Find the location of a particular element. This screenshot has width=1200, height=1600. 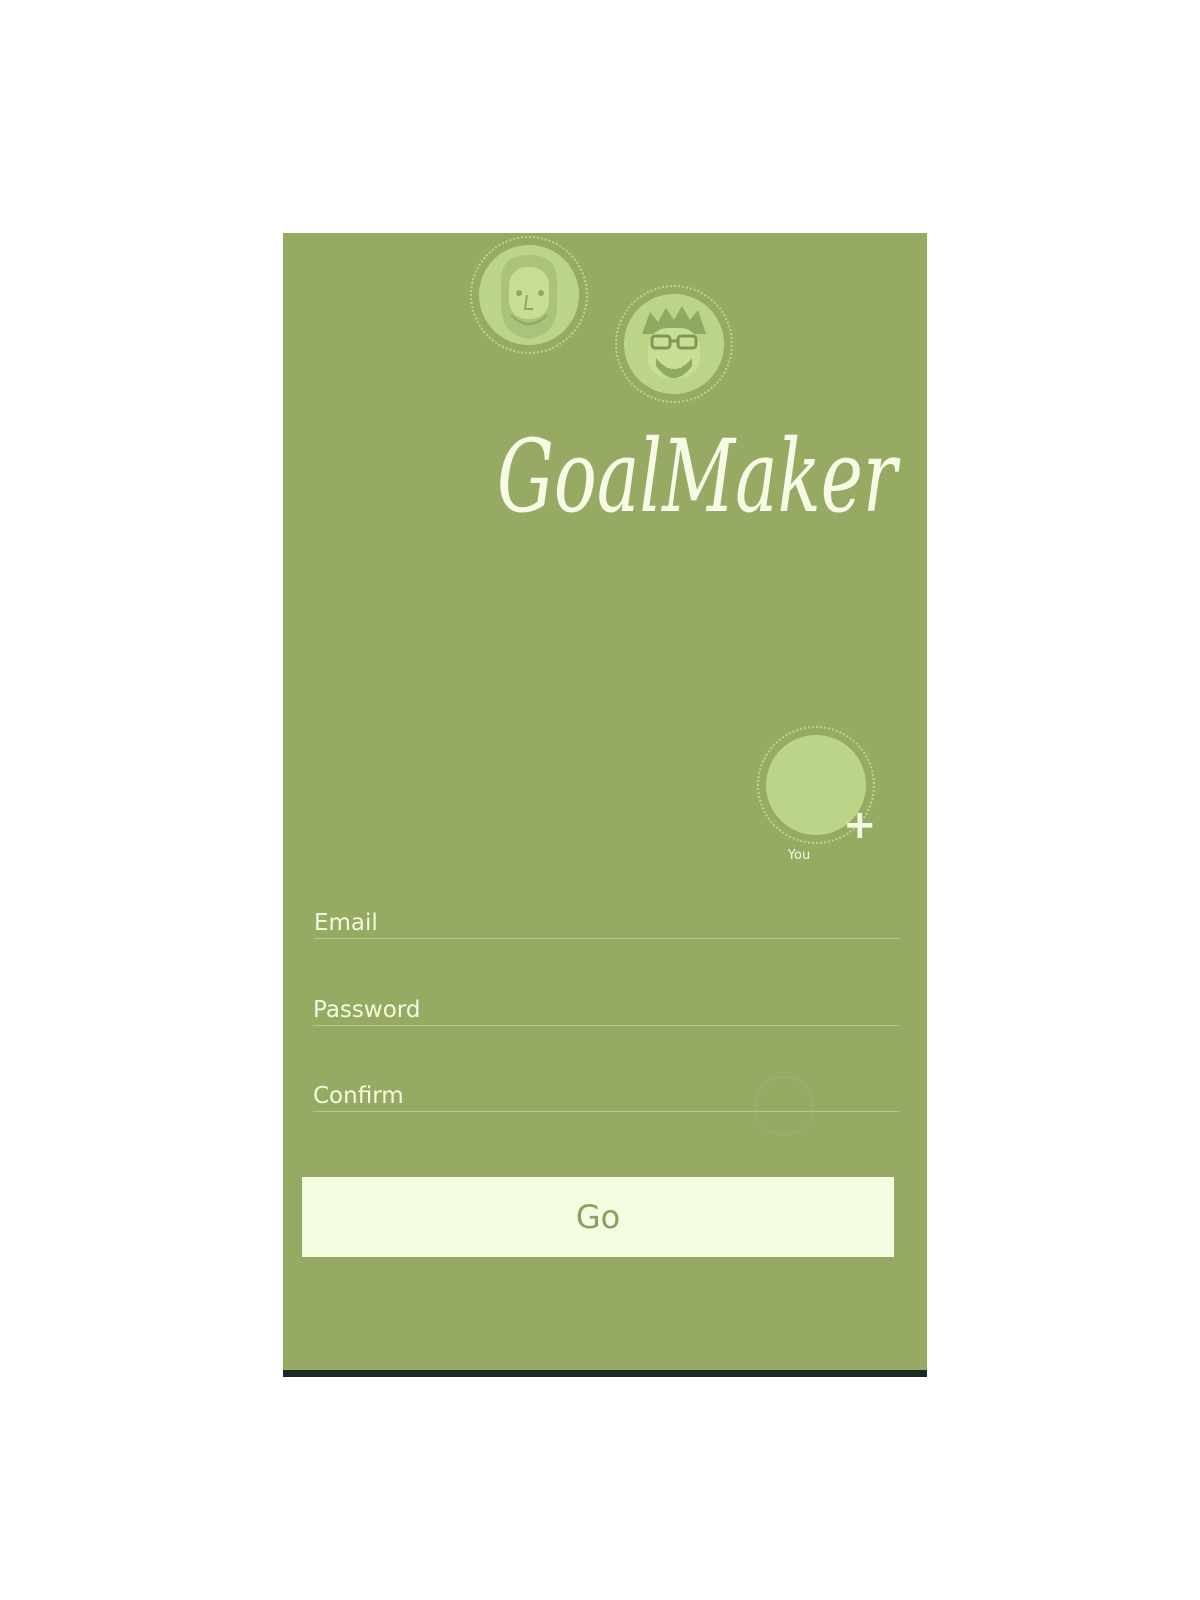

svg-text: GoalMaker is located at coordinates (699, 476).